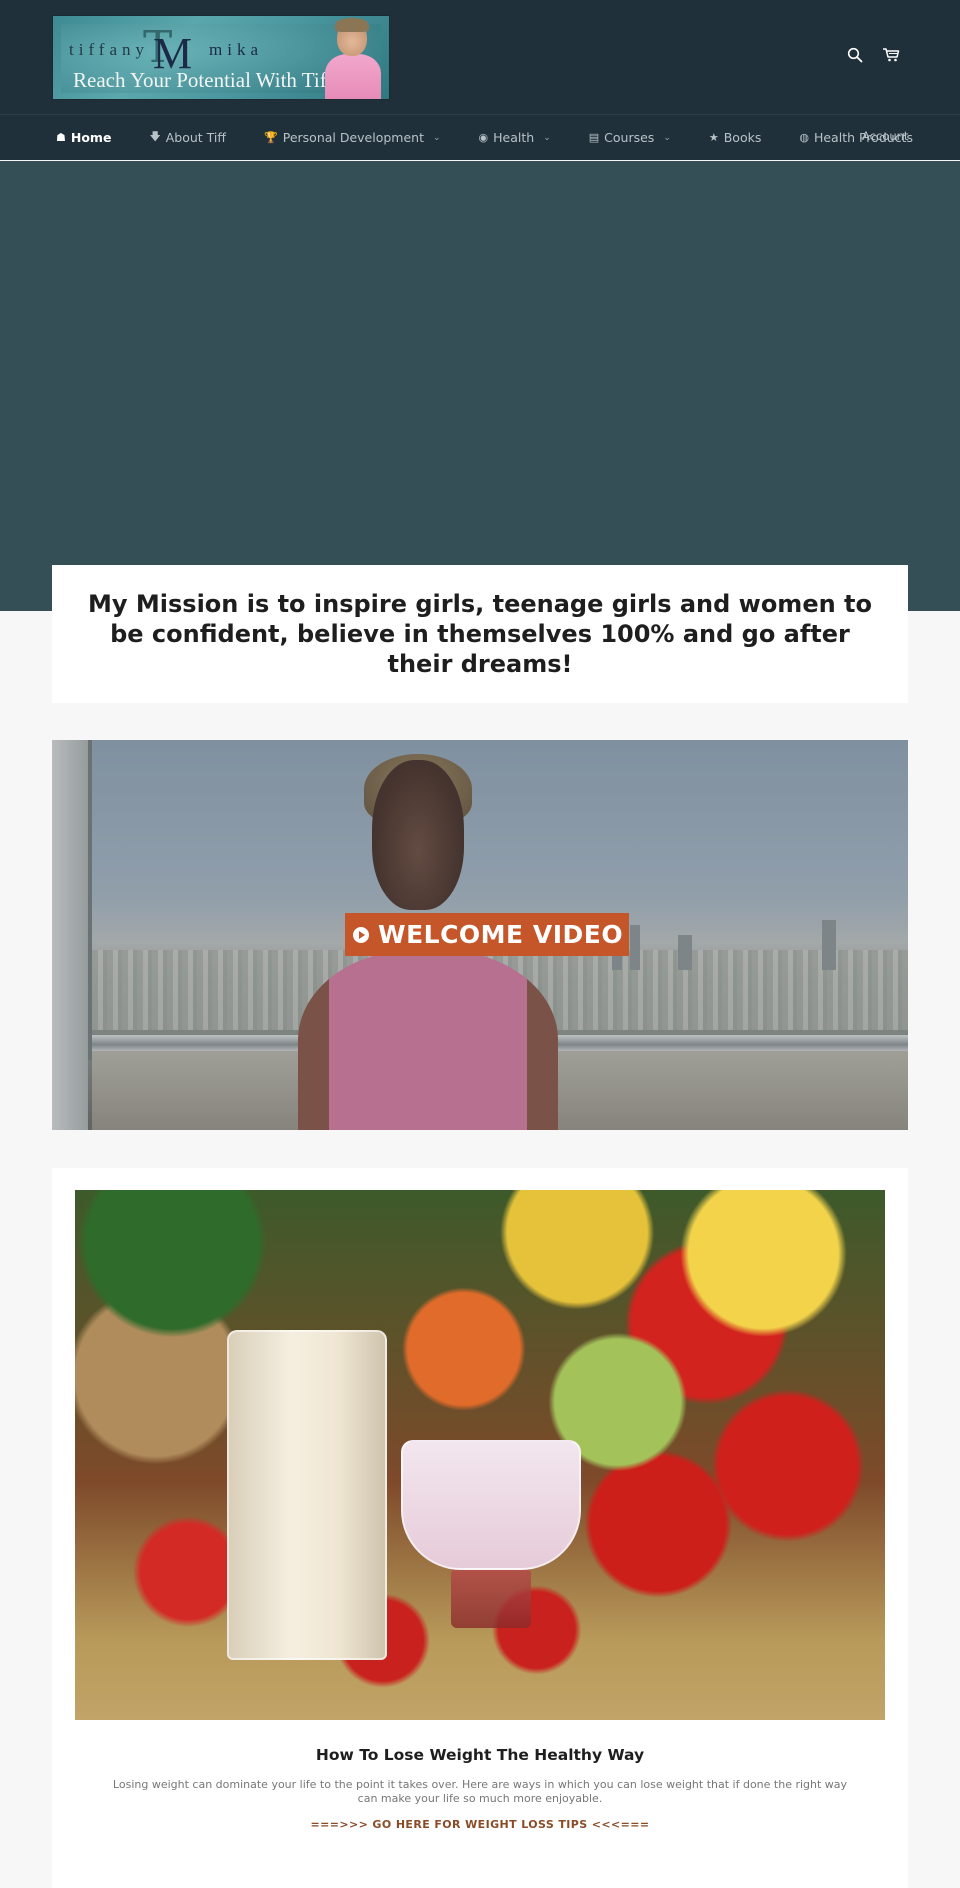  Describe the element at coordinates (480, 1755) in the screenshot. I see `article-title: How To Lose Weight The Healthy Way` at that location.